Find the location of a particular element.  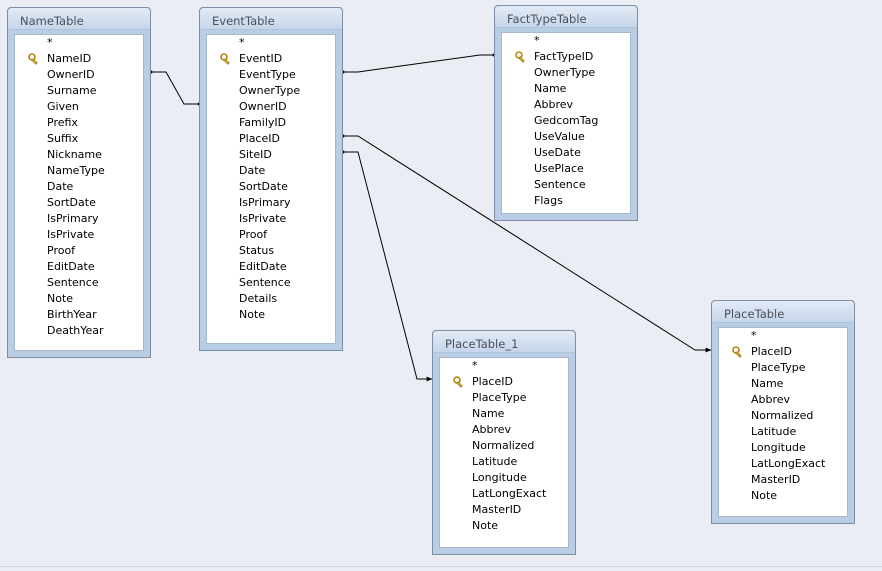

table-title: NameTable is located at coordinates (79, 19).